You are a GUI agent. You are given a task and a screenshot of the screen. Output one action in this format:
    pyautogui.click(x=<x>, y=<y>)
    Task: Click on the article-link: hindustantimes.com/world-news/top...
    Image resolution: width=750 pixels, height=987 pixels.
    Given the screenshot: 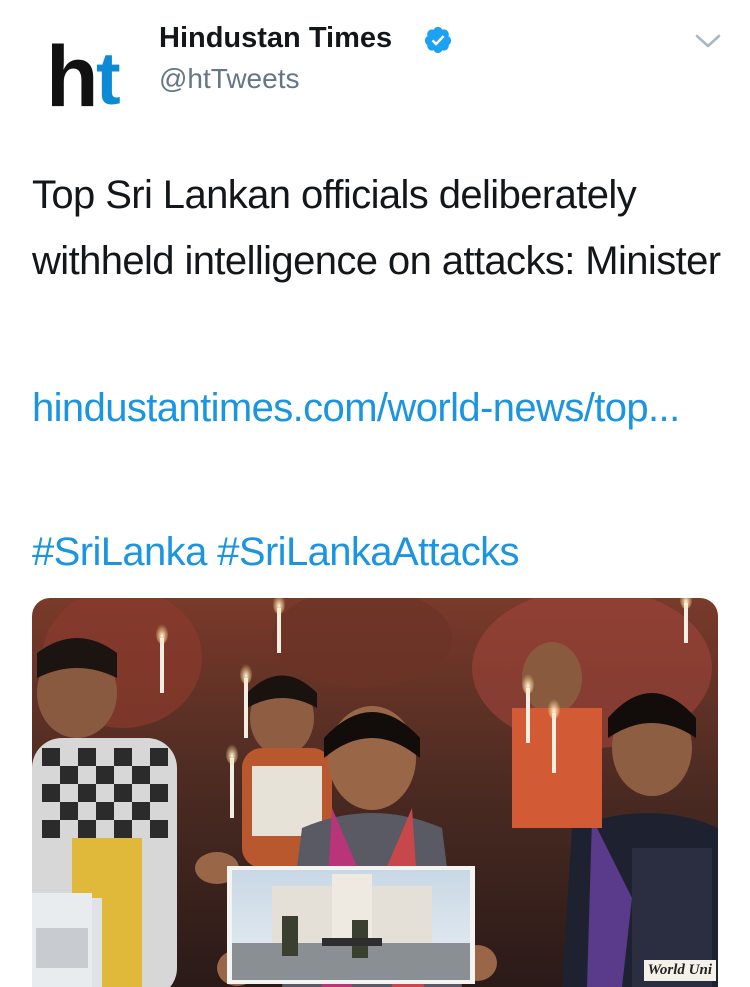 What is the action you would take?
    pyautogui.click(x=377, y=408)
    